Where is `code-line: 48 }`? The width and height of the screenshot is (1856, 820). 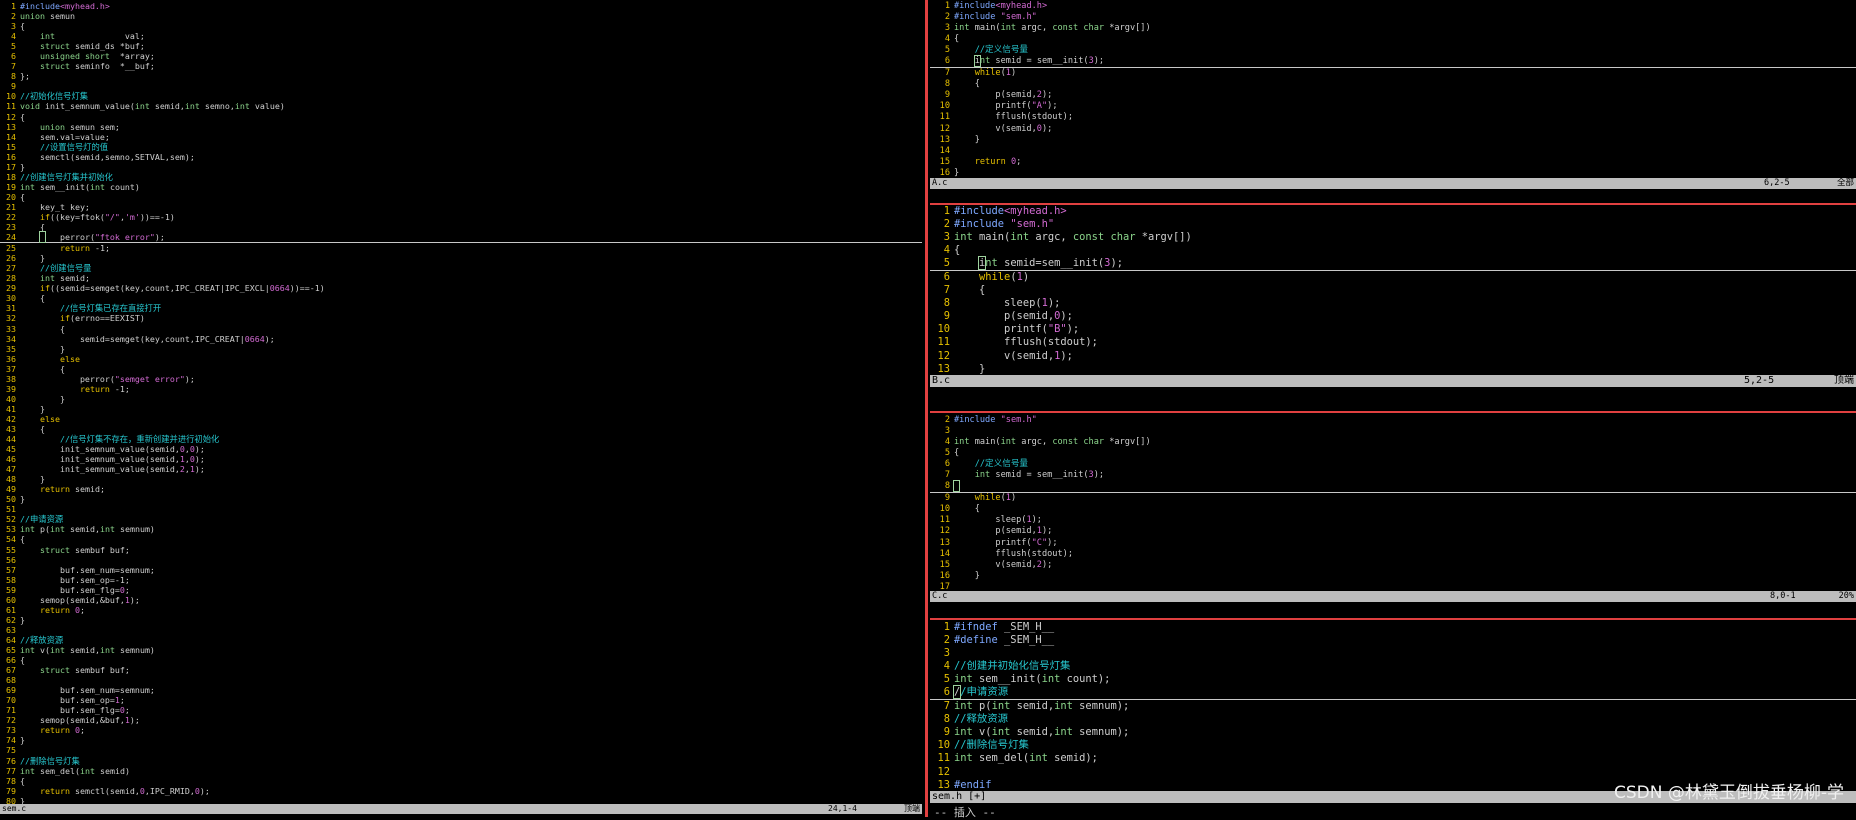
code-line: 48 } is located at coordinates (461, 479).